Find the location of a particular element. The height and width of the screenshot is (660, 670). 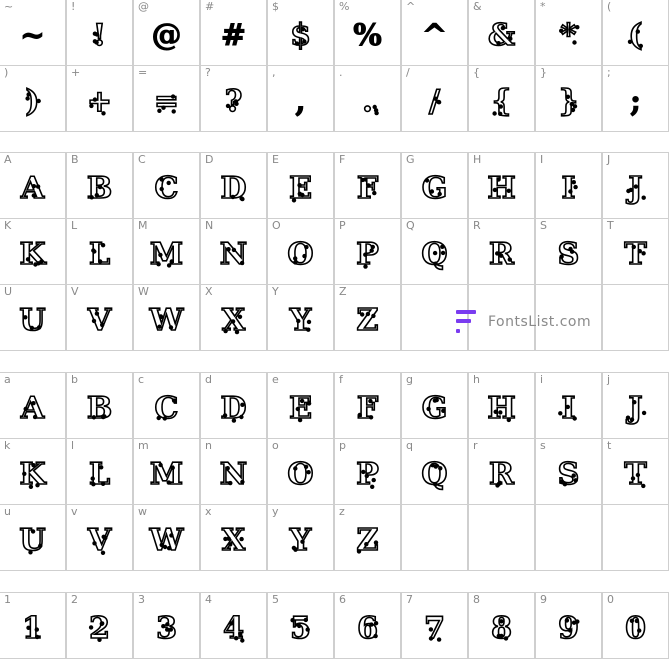

glyph-key-label: l is located at coordinates (73, 445).